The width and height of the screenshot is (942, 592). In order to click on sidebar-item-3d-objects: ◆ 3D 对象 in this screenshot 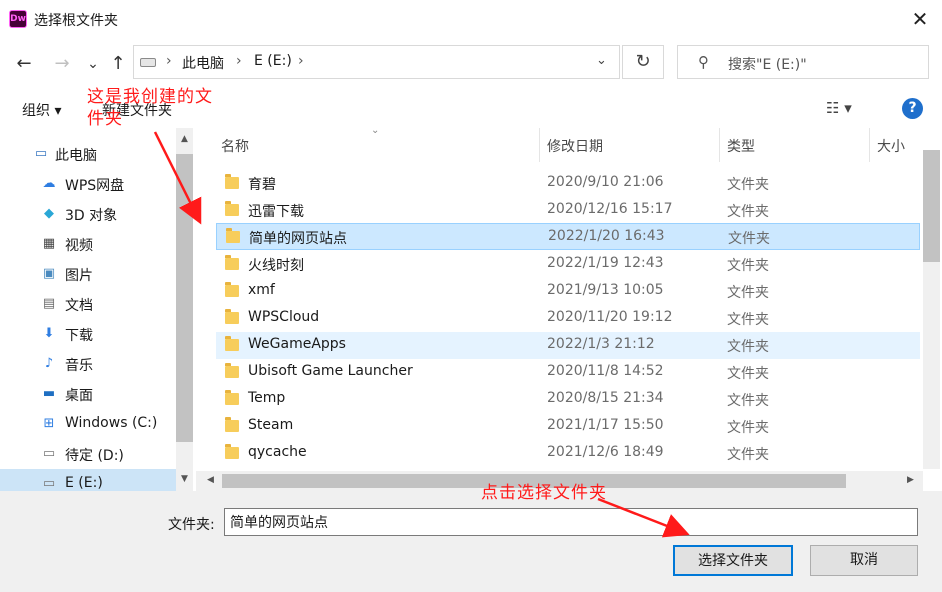, I will do `click(88, 214)`.